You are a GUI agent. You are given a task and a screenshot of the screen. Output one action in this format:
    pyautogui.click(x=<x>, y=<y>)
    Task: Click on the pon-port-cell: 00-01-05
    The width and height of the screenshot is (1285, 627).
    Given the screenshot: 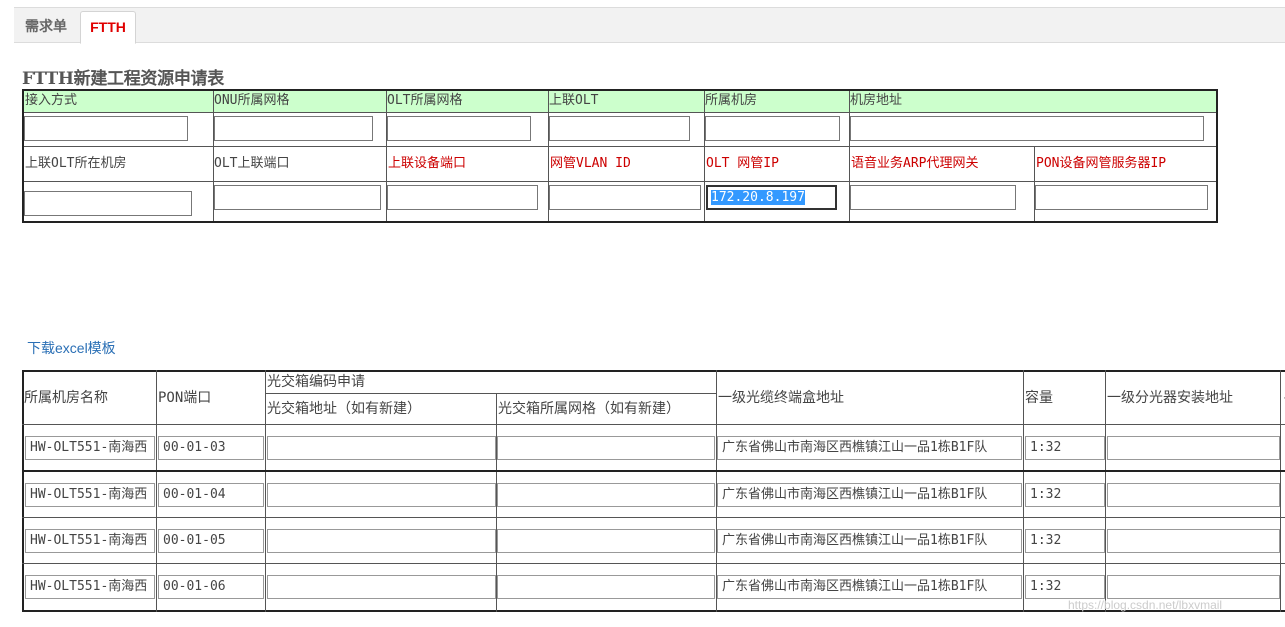 What is the action you would take?
    pyautogui.click(x=211, y=541)
    